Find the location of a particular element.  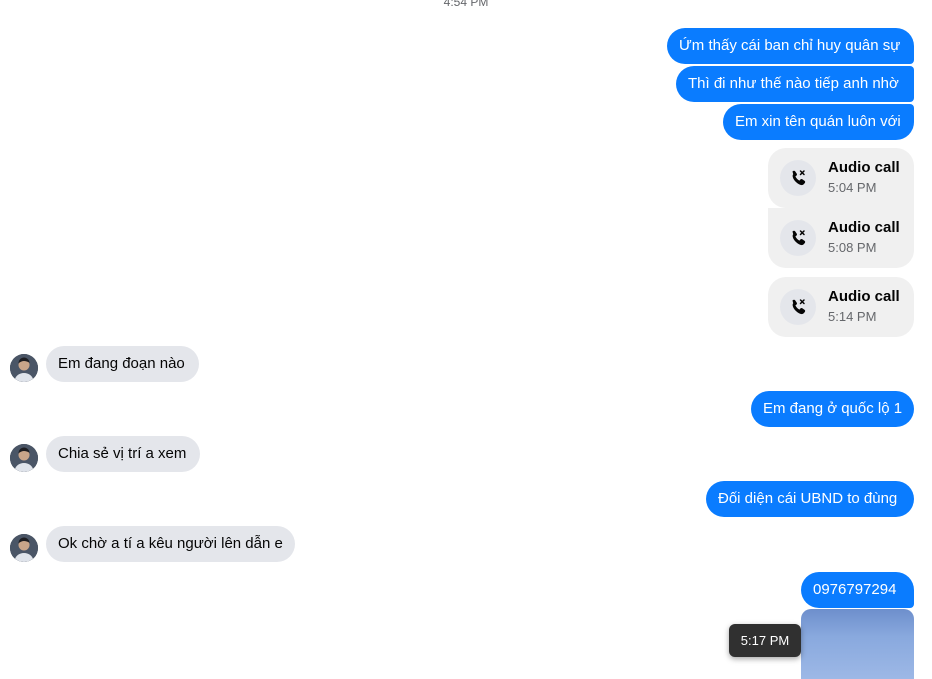

photo-attachment is located at coordinates (857, 644).